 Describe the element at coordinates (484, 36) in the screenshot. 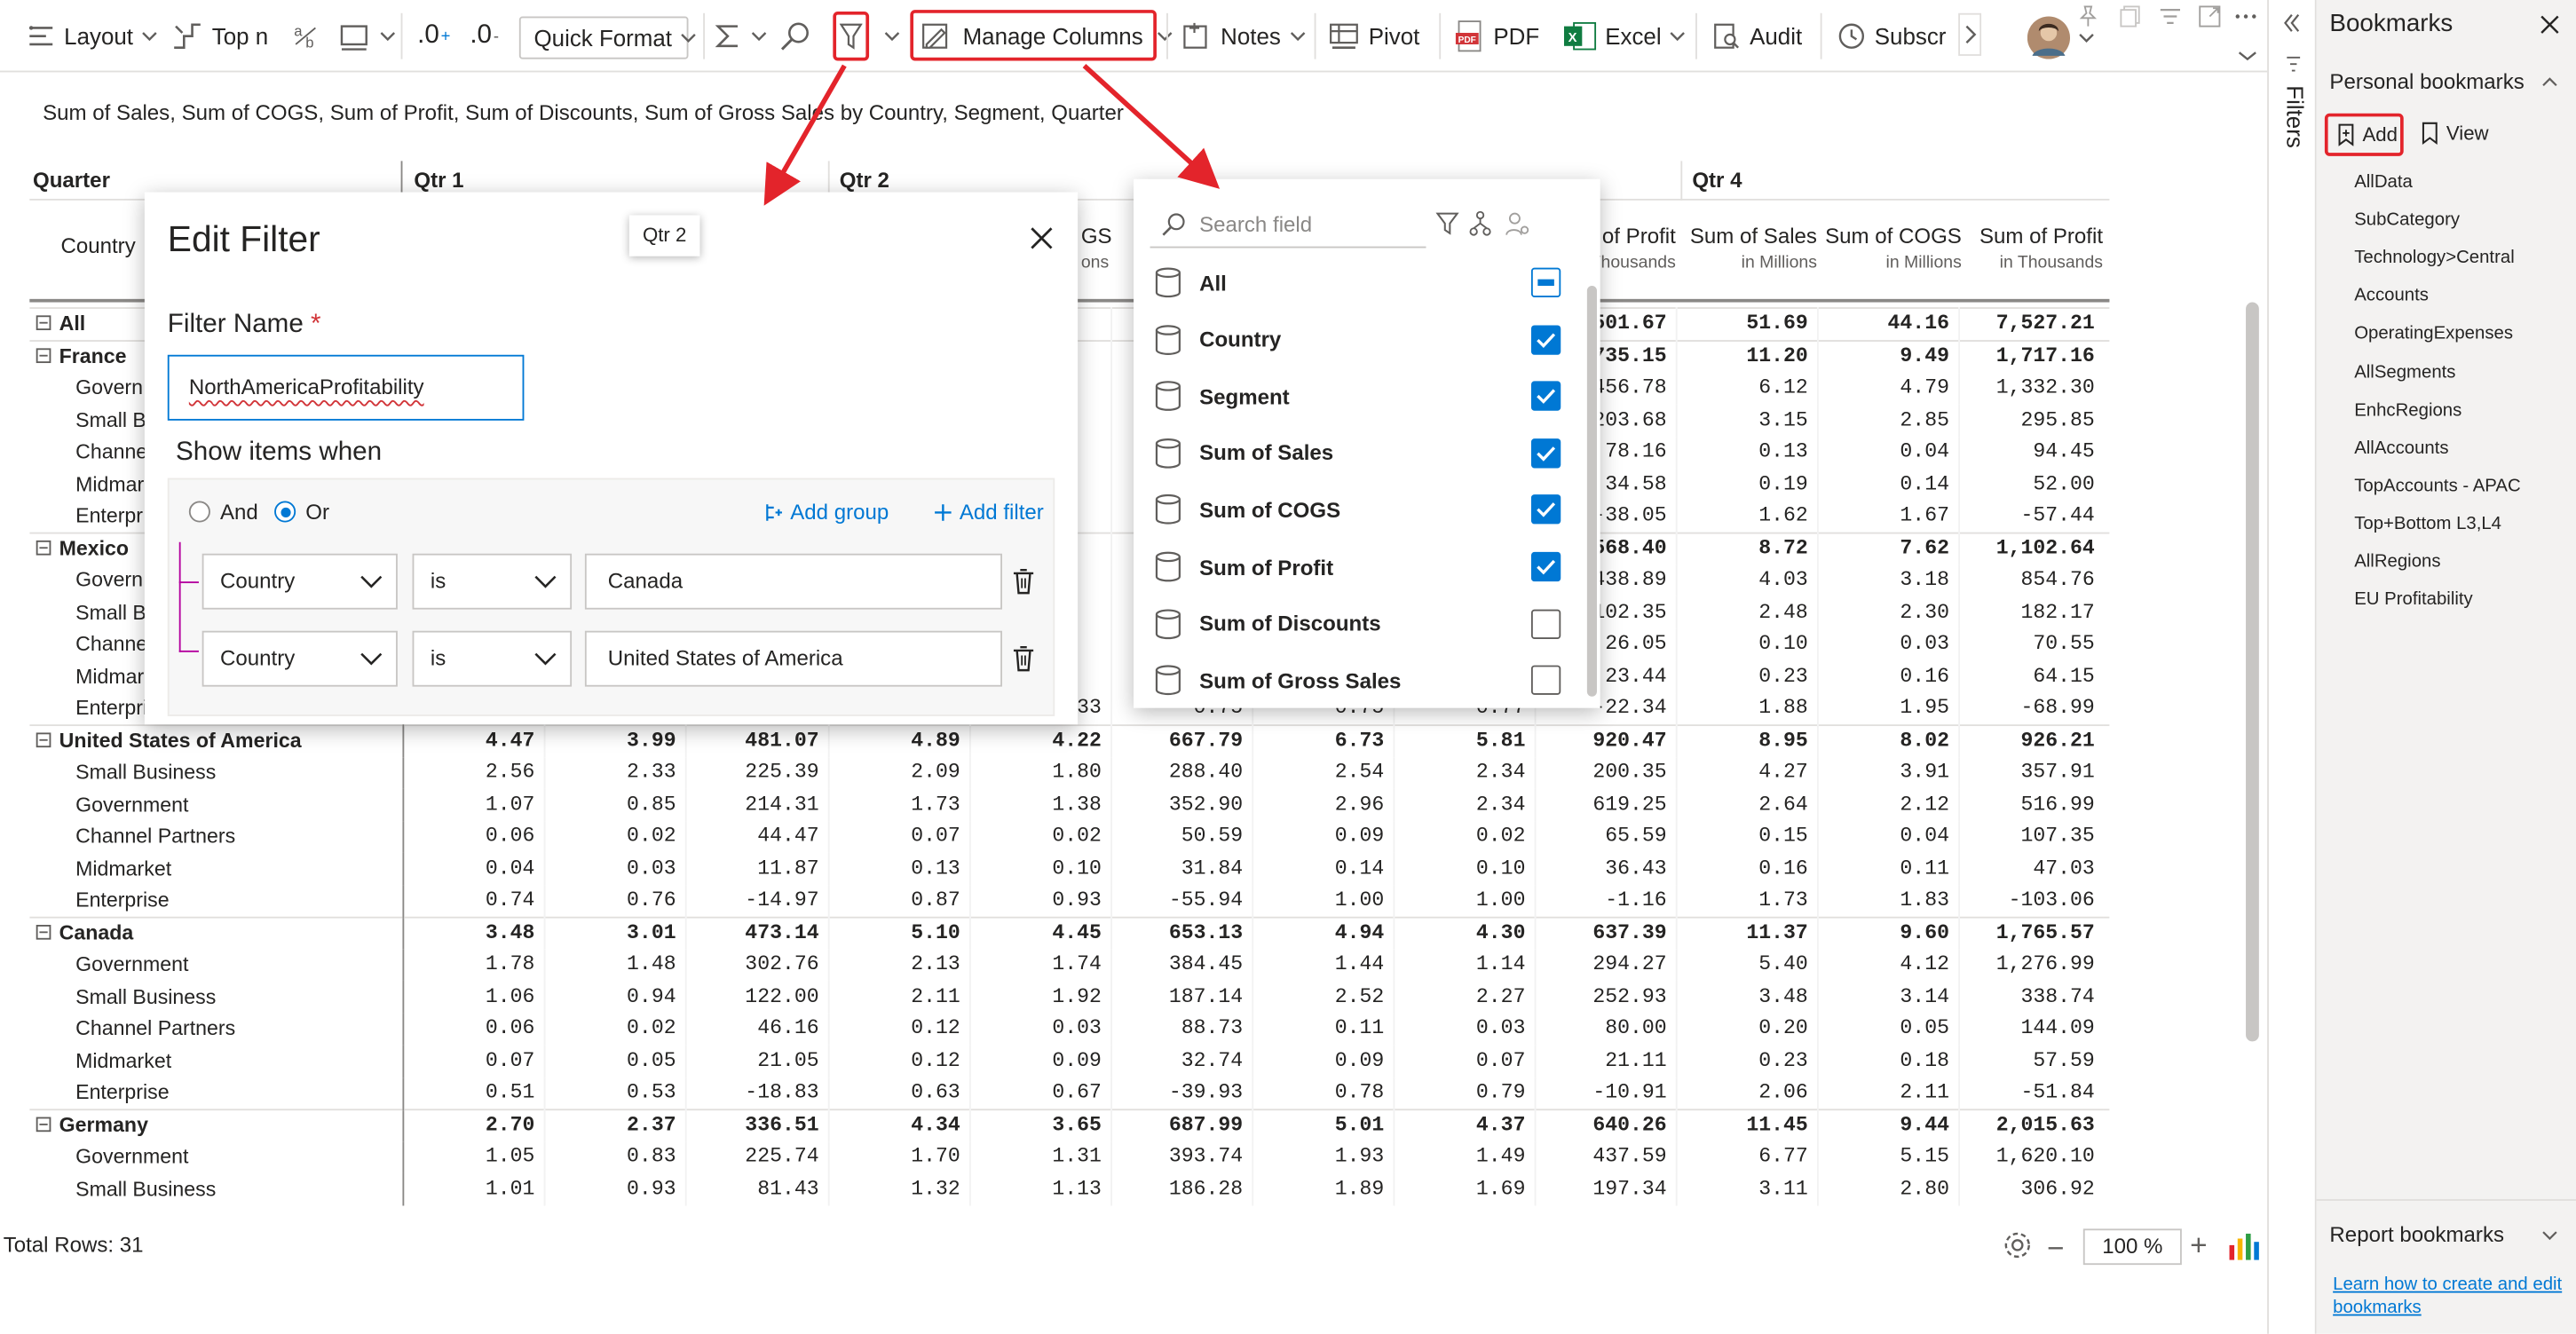

I see `decrease-decimal-button: .0-` at that location.